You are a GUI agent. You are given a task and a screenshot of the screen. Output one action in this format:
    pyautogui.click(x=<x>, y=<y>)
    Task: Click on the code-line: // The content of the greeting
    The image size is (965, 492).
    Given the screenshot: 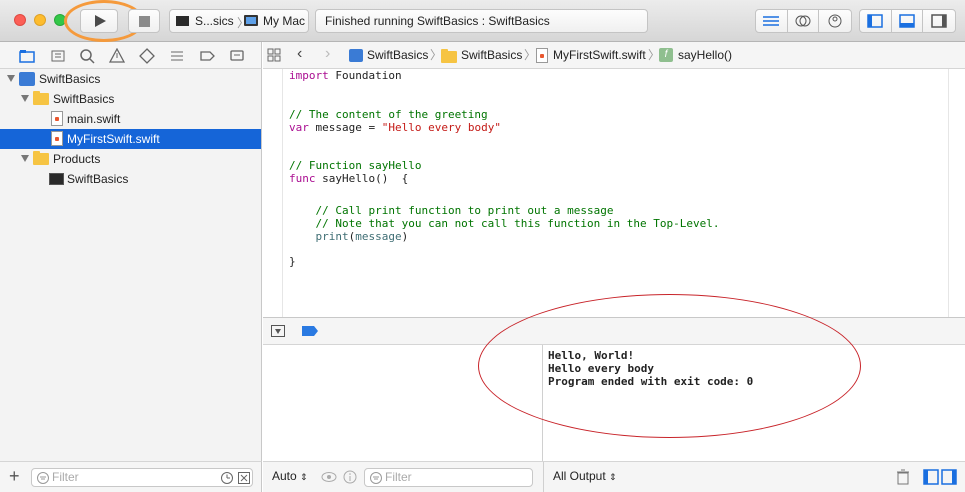 What is the action you would take?
    pyautogui.click(x=388, y=114)
    